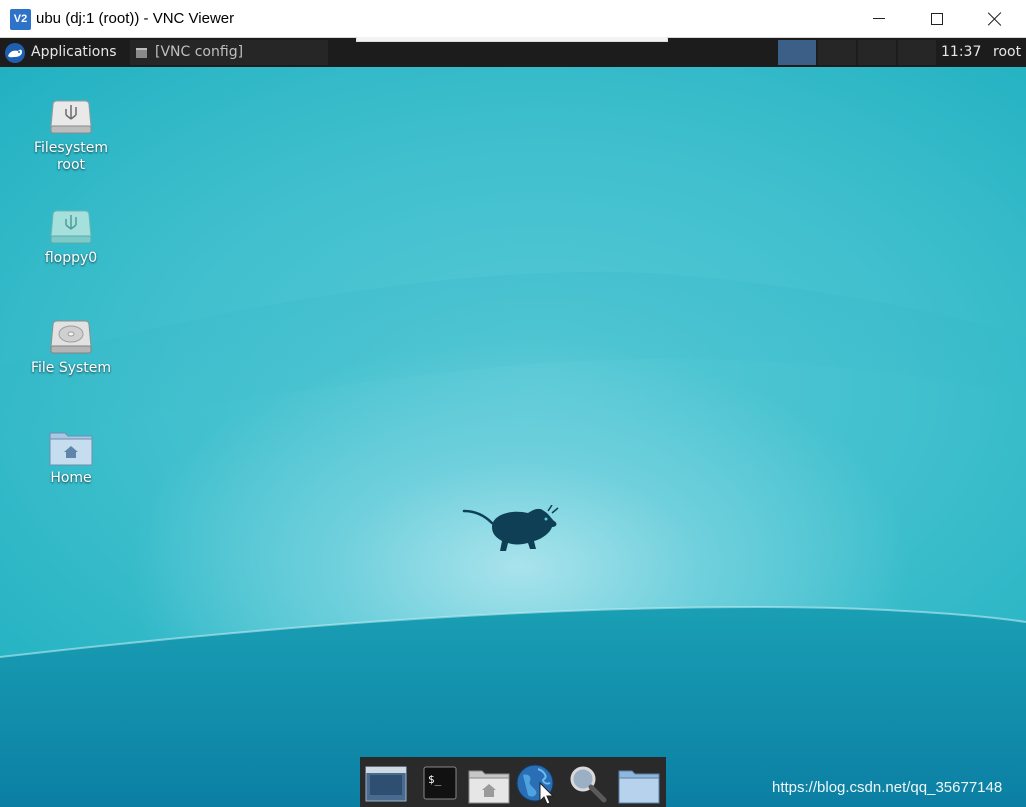  Describe the element at coordinates (961, 52) in the screenshot. I see `panel-clock: 11:37` at that location.